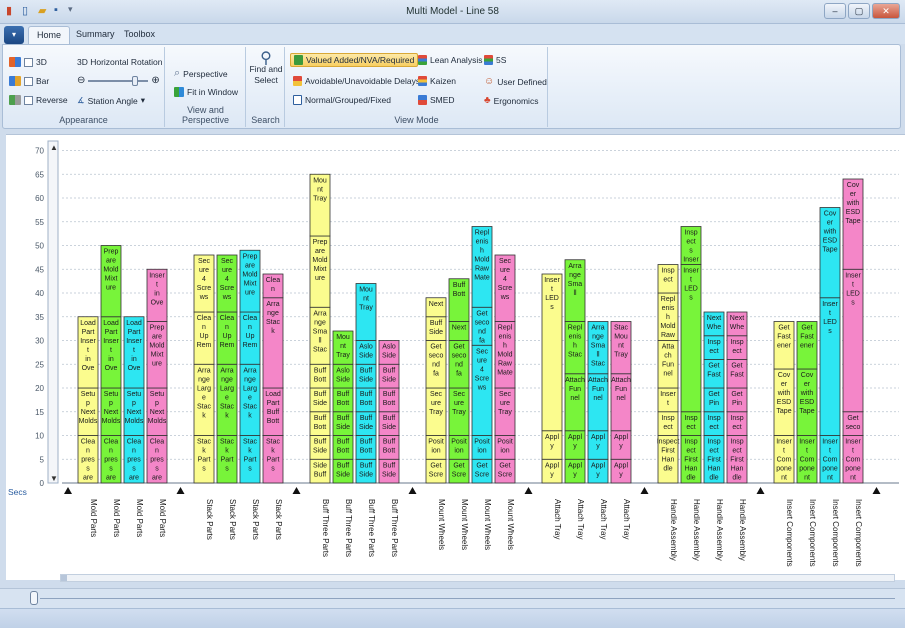 The height and width of the screenshot is (628, 905). What do you see at coordinates (39, 246) in the screenshot?
I see `y-tick-label: 50` at bounding box center [39, 246].